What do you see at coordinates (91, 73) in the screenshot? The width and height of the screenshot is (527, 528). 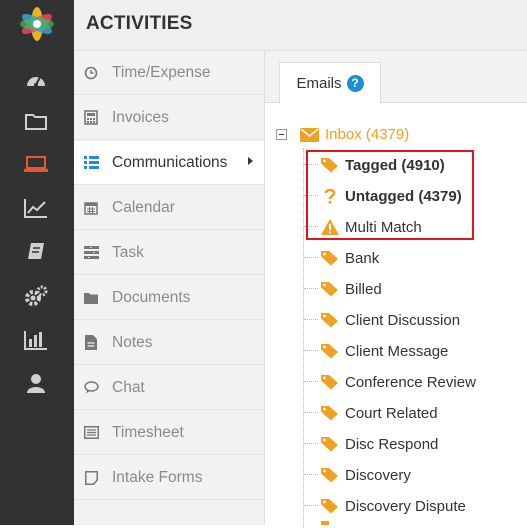 I see `clock-icon` at bounding box center [91, 73].